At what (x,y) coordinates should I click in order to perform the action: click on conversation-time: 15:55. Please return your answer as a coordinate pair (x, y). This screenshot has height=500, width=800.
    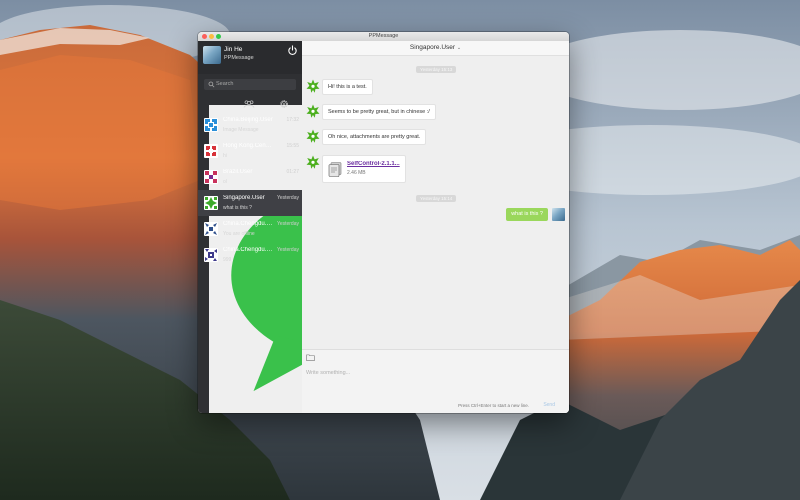
    Looking at the image, I should click on (292, 146).